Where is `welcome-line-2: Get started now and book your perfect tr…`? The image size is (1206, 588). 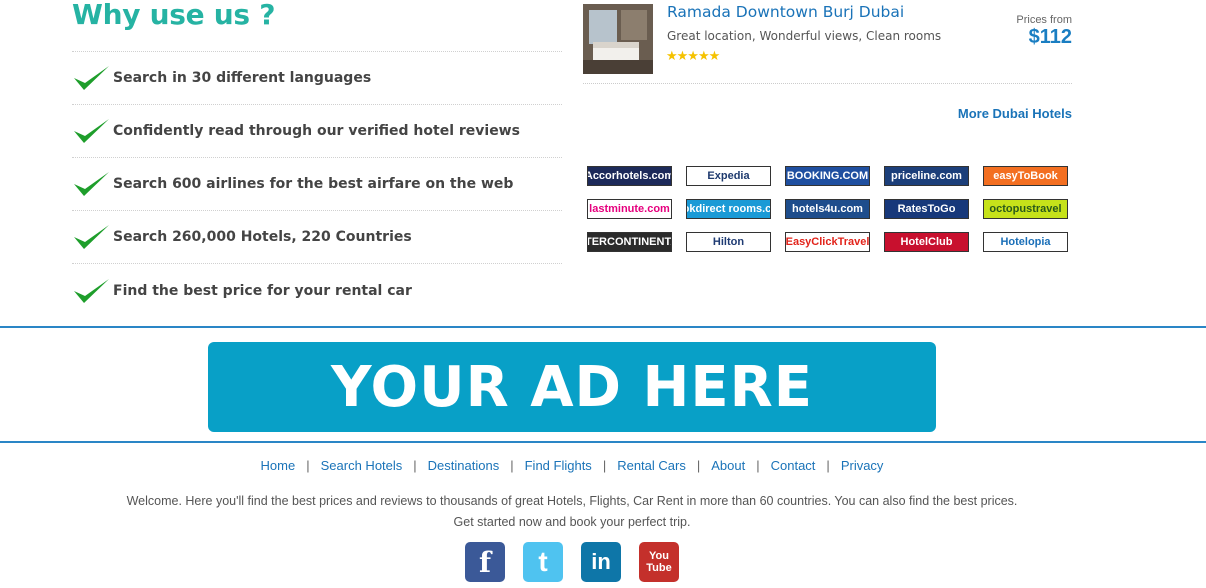 welcome-line-2: Get started now and book your perfect tr… is located at coordinates (572, 522).